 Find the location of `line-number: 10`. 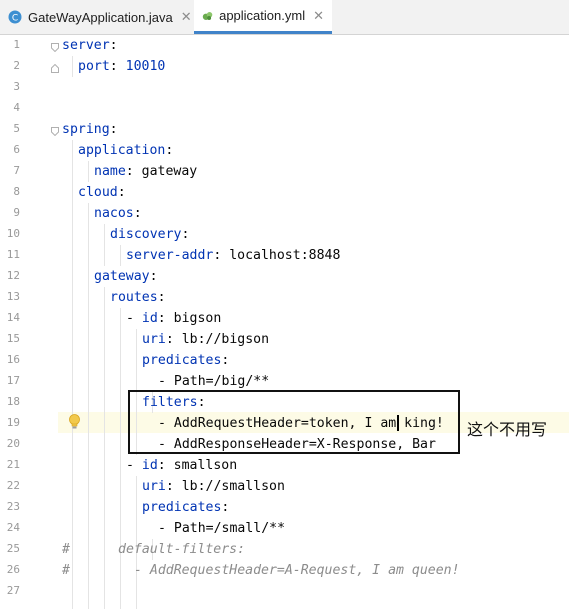

line-number: 10 is located at coordinates (13, 233).